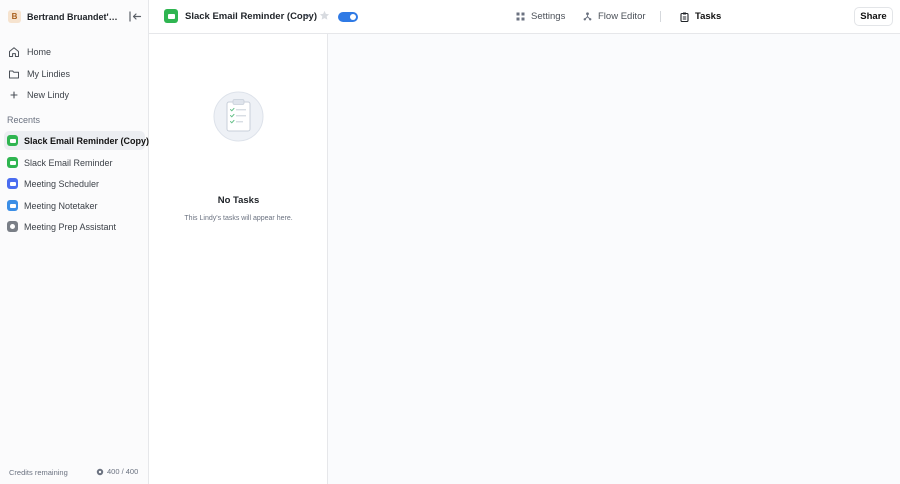 The width and height of the screenshot is (900, 484). I want to click on workspace-avatar: B, so click(14, 16).